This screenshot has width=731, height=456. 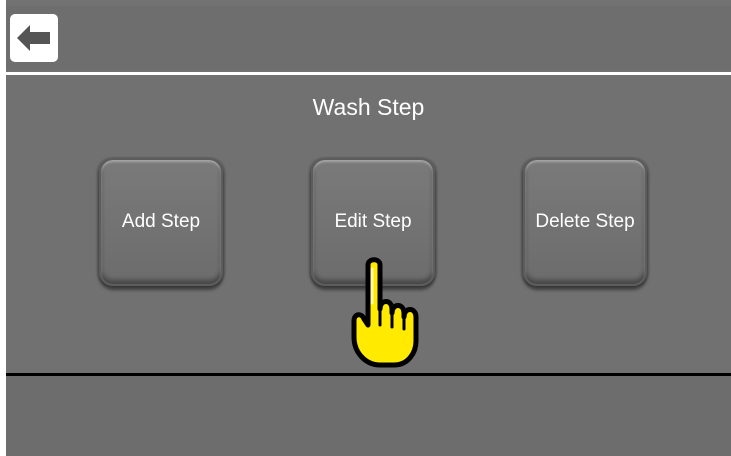 I want to click on header-bar, so click(x=368, y=38).